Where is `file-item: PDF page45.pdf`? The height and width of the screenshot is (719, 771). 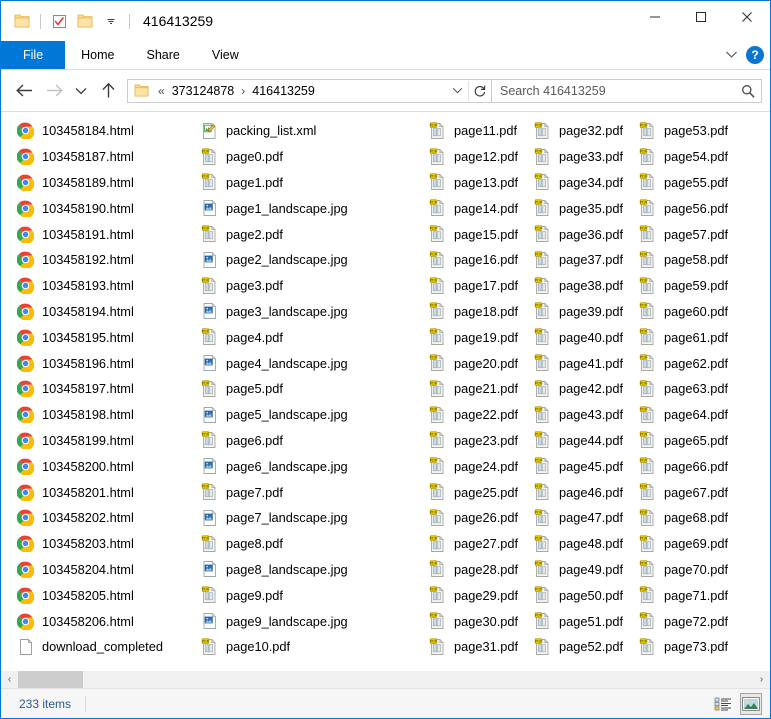
file-item: PDF page45.pdf is located at coordinates (584, 466).